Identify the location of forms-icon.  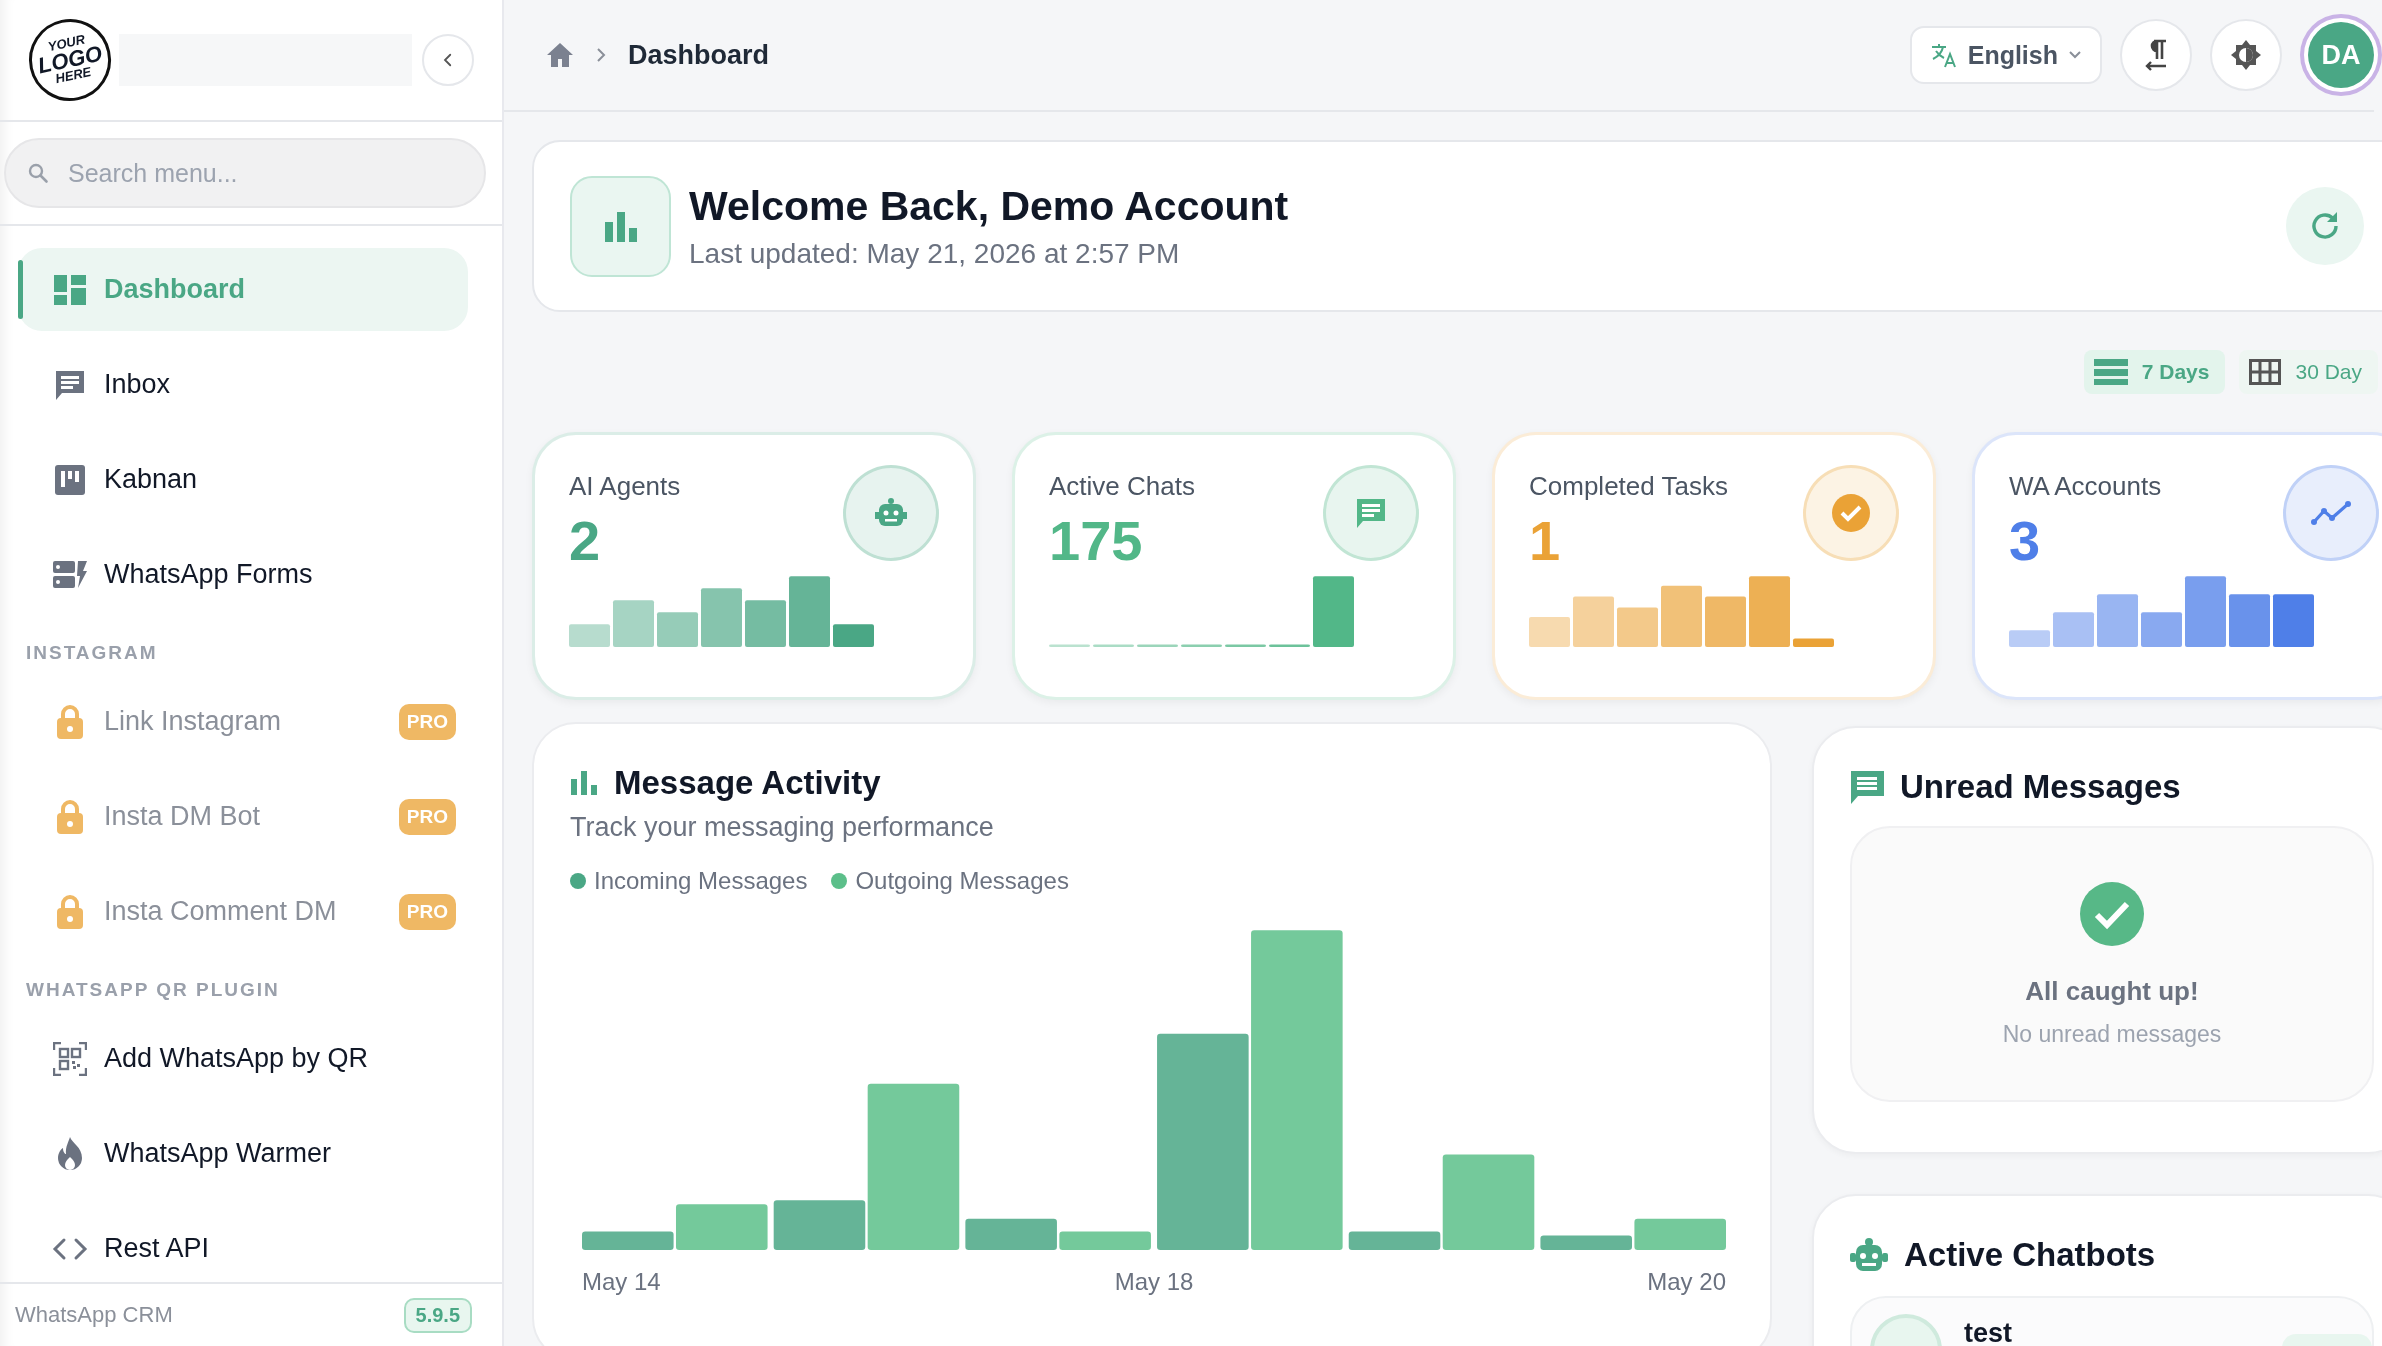
(70, 574).